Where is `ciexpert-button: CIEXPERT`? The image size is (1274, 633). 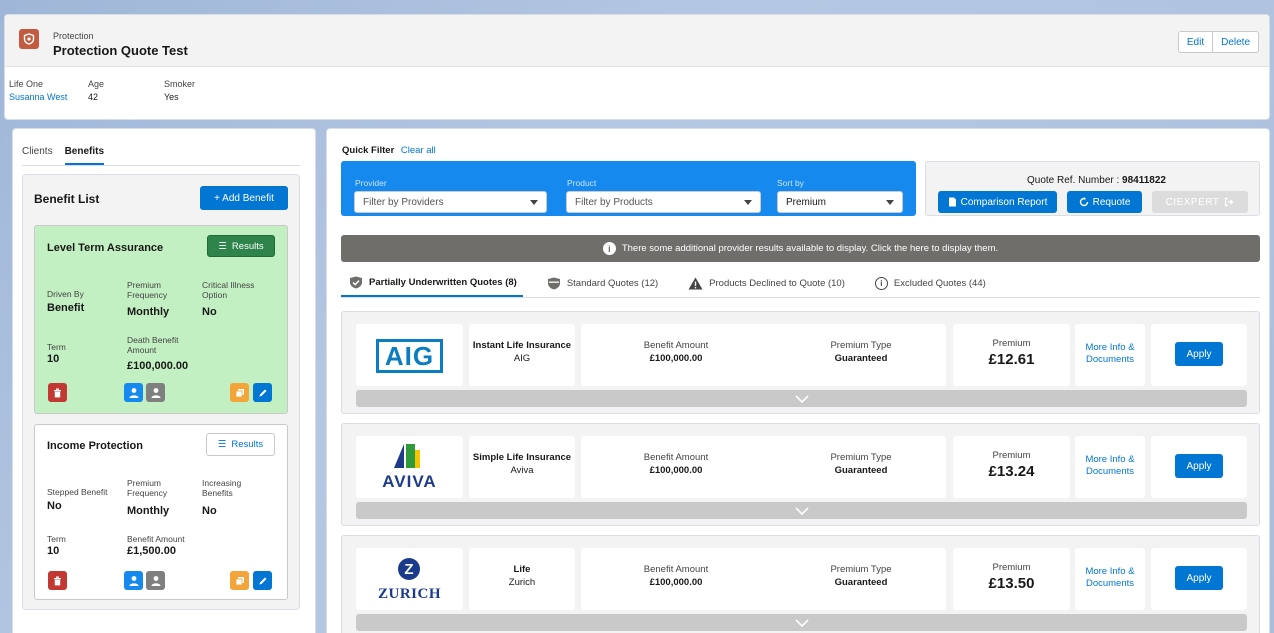 ciexpert-button: CIEXPERT is located at coordinates (1200, 202).